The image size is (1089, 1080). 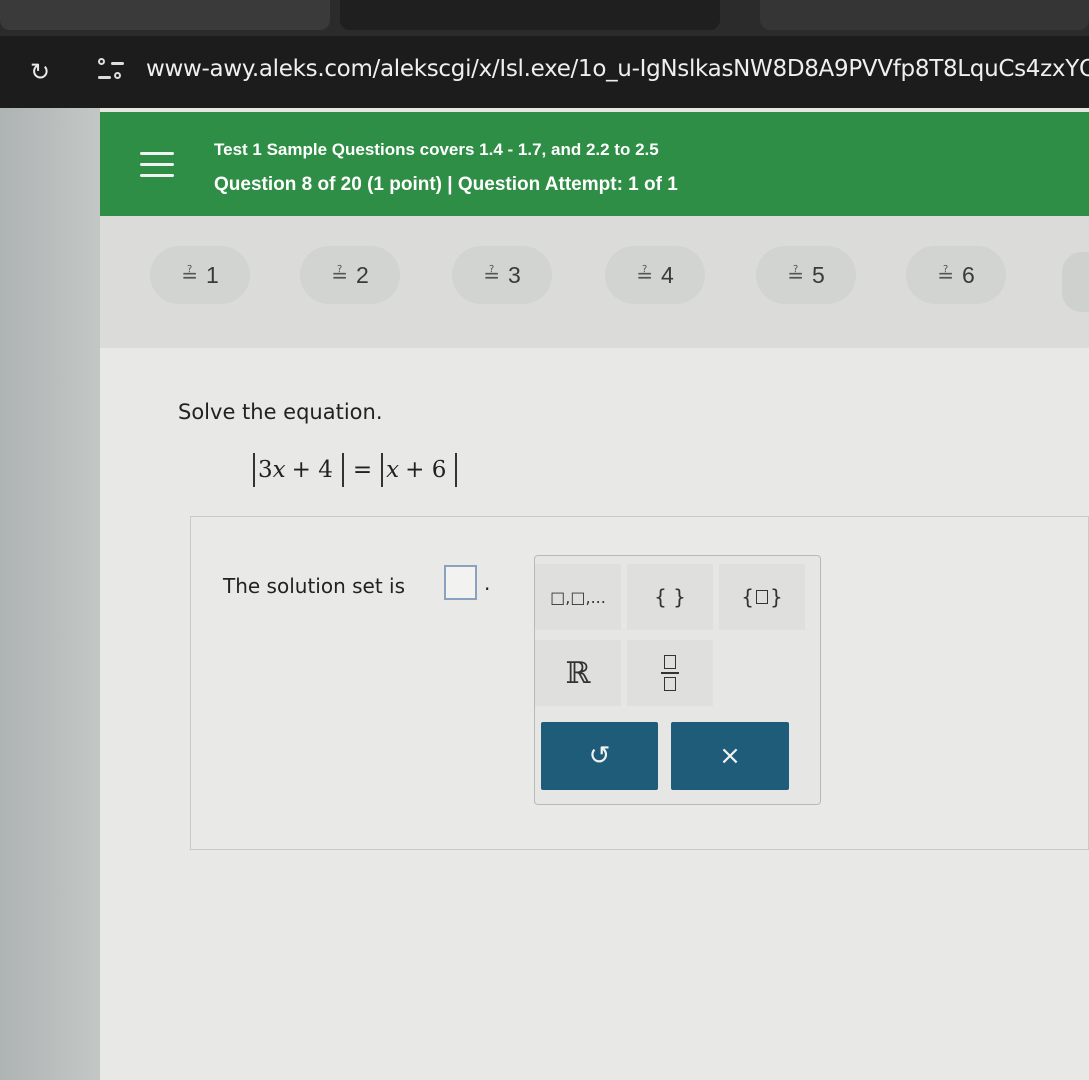 I want to click on denominator-box-icon, so click(x=670, y=684).